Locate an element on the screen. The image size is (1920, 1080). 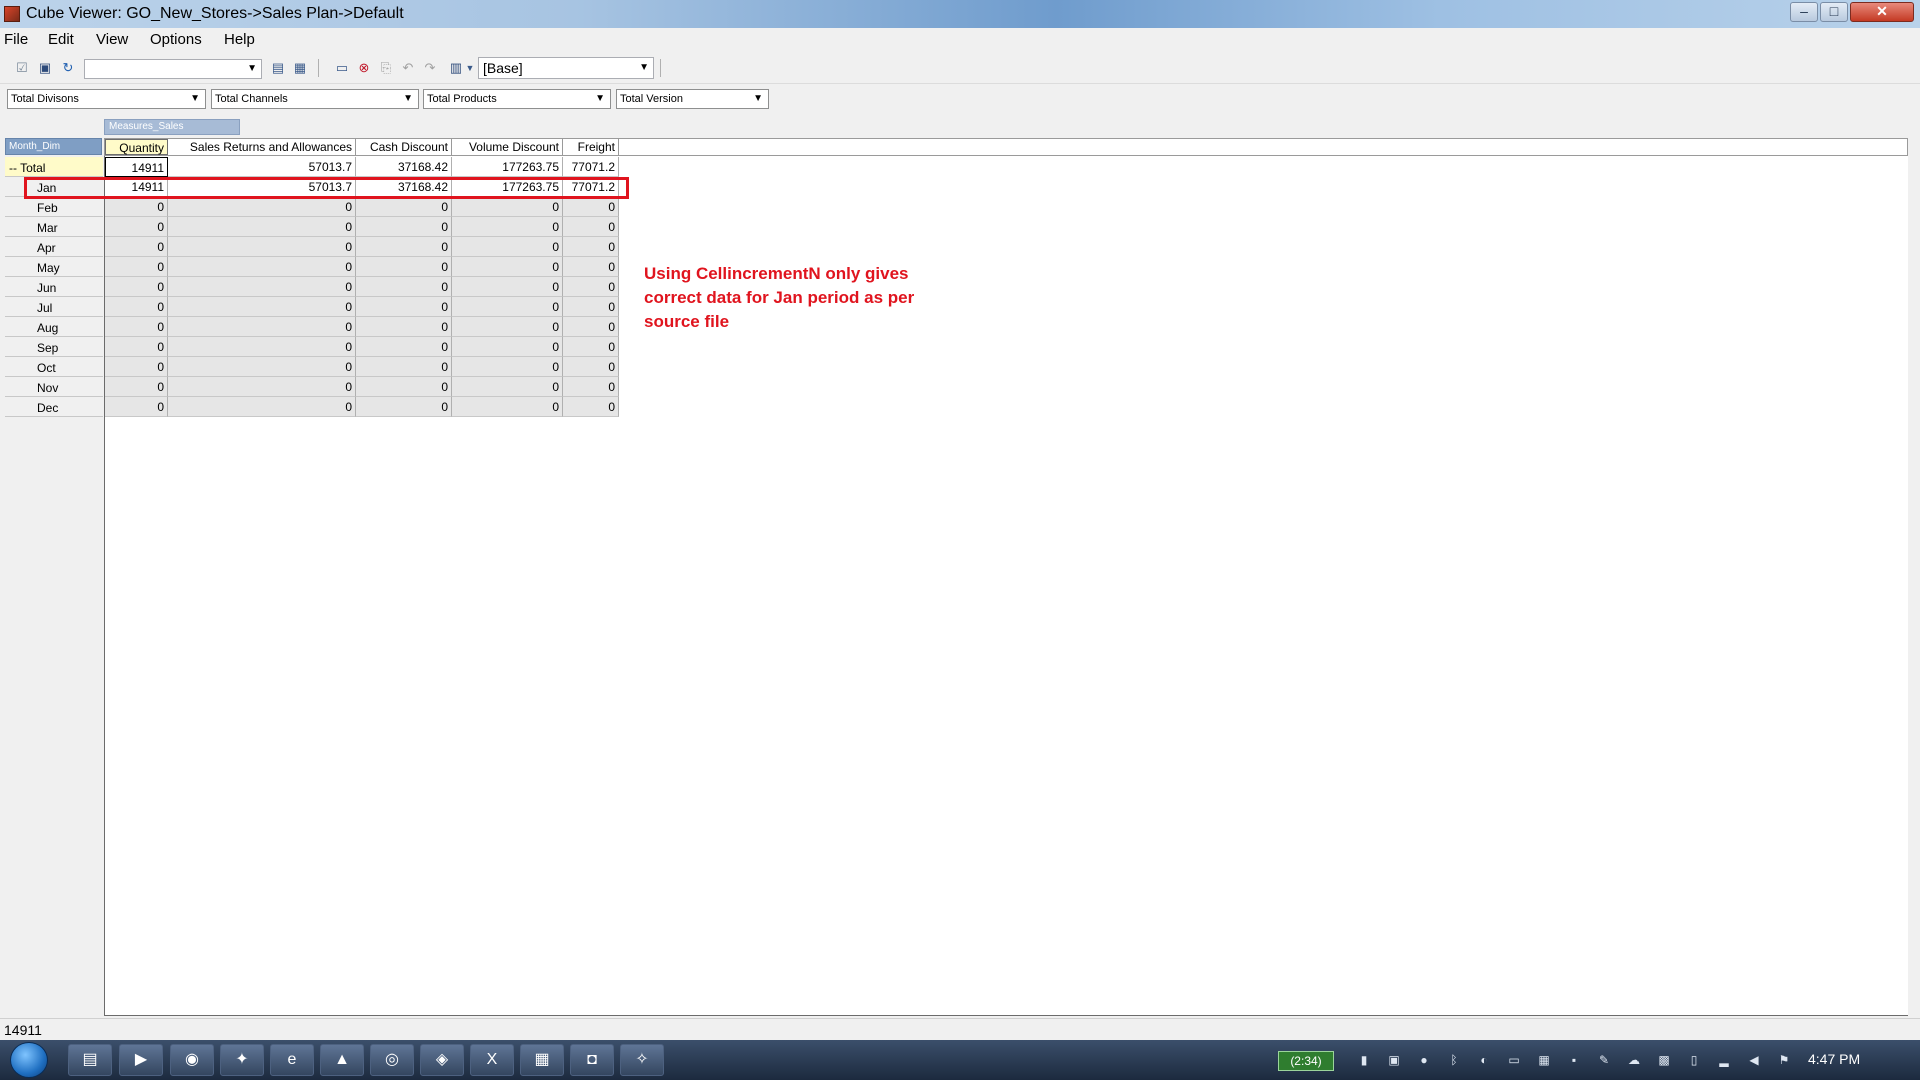
excel-icon: X is located at coordinates (492, 1060).